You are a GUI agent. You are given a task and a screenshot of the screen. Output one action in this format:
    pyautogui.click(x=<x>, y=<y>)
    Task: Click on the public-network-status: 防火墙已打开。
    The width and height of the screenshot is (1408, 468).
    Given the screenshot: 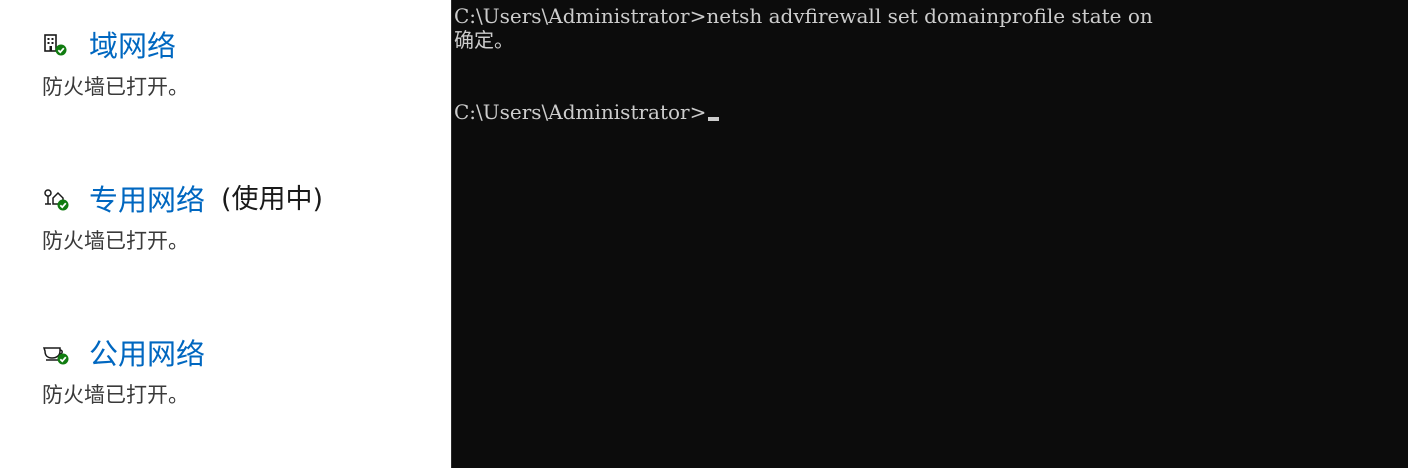 What is the action you would take?
    pyautogui.click(x=115, y=395)
    